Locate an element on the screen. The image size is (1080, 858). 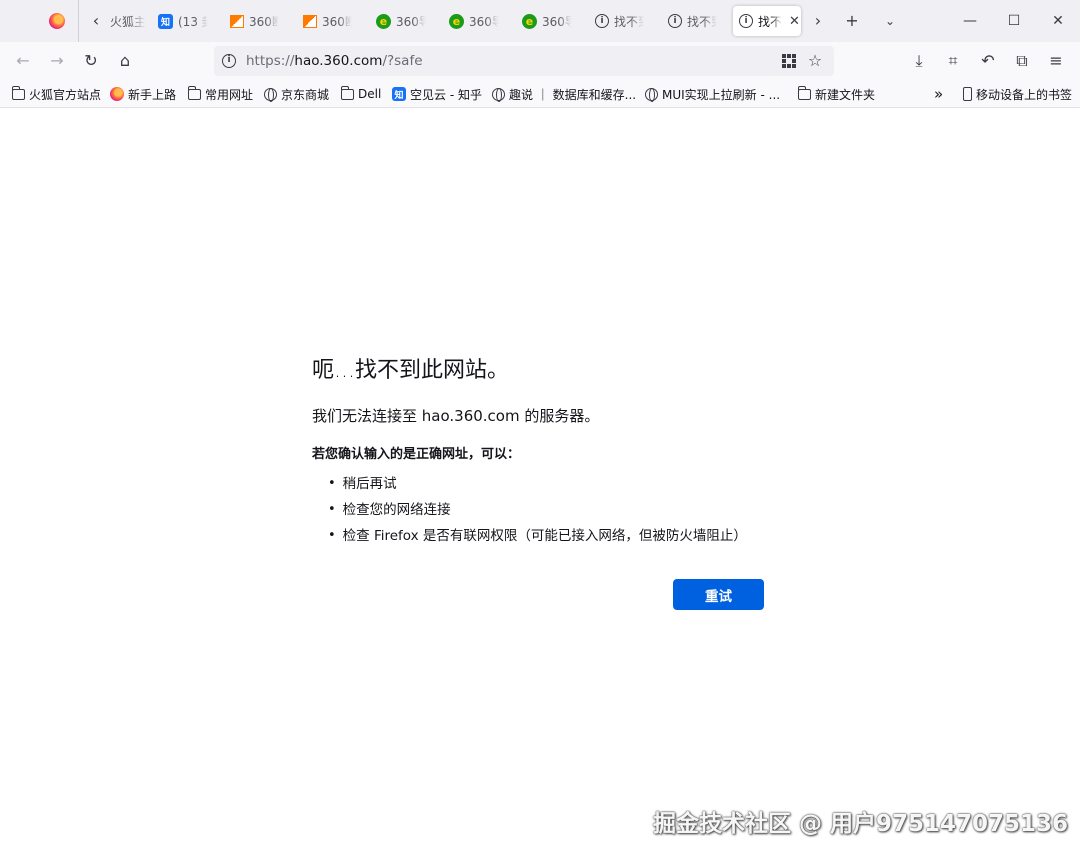
tab-scroll-left-icon: ‹ is located at coordinates (96, 21).